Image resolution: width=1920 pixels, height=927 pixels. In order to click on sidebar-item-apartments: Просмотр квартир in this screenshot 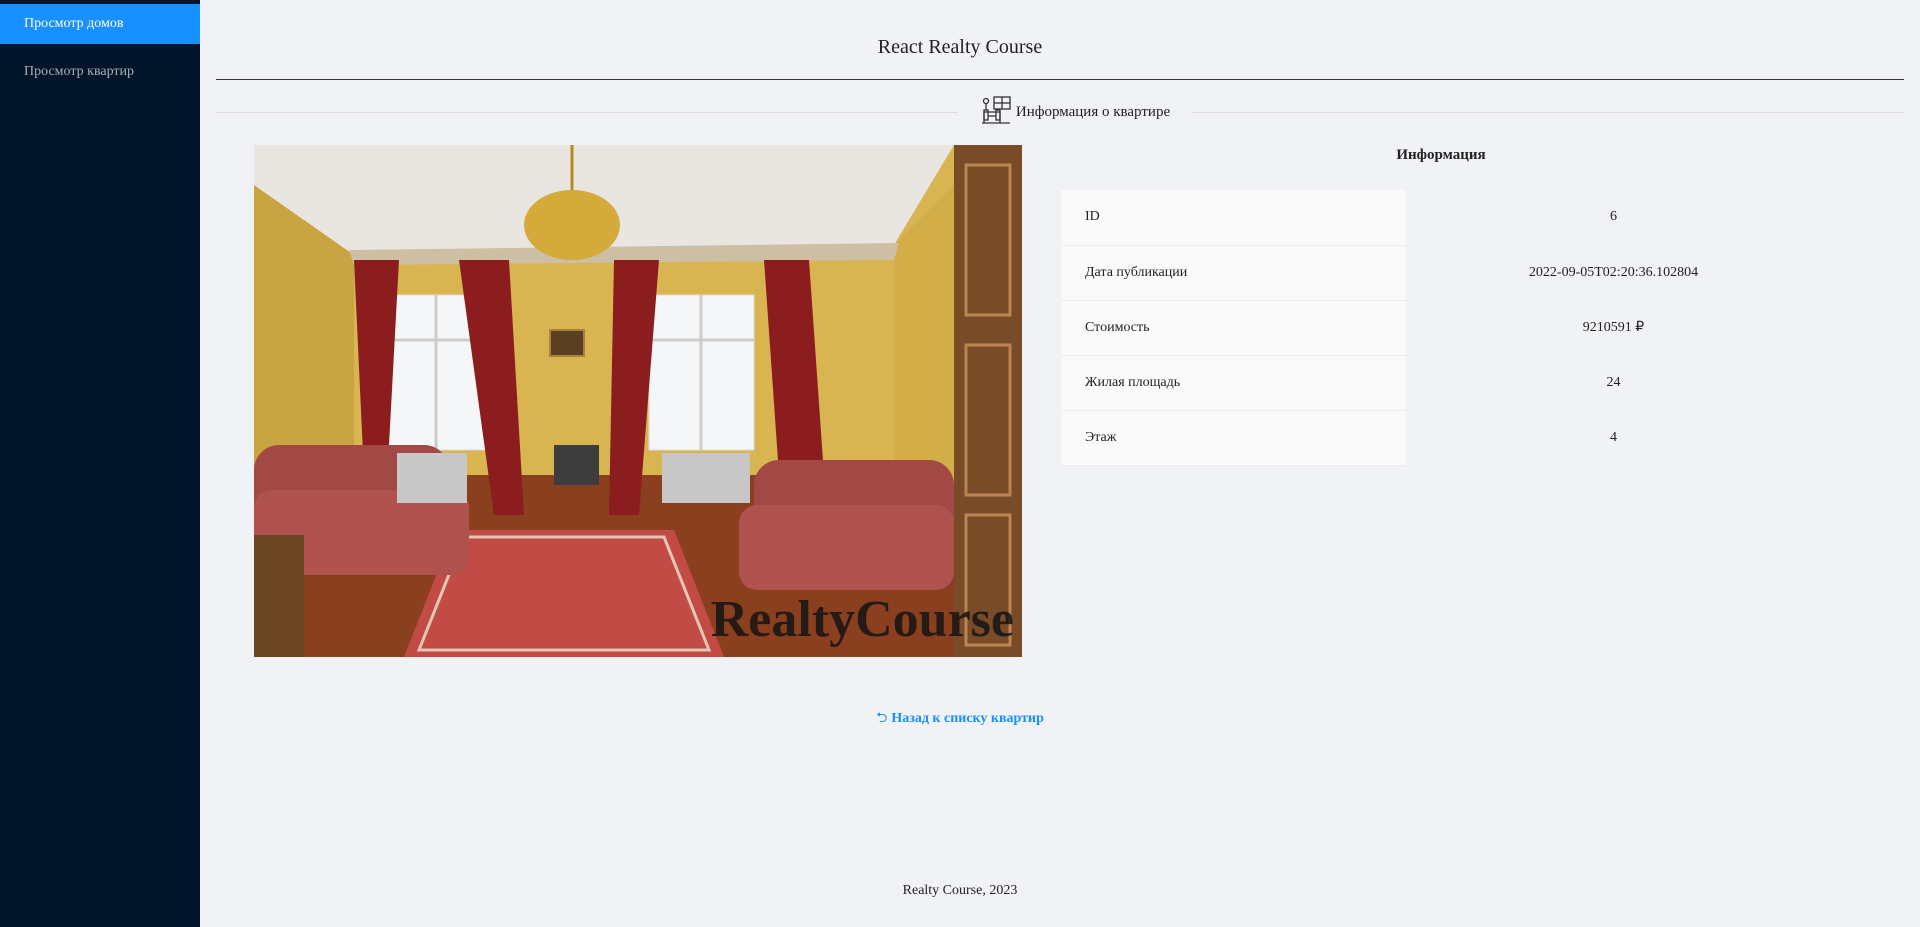, I will do `click(100, 72)`.